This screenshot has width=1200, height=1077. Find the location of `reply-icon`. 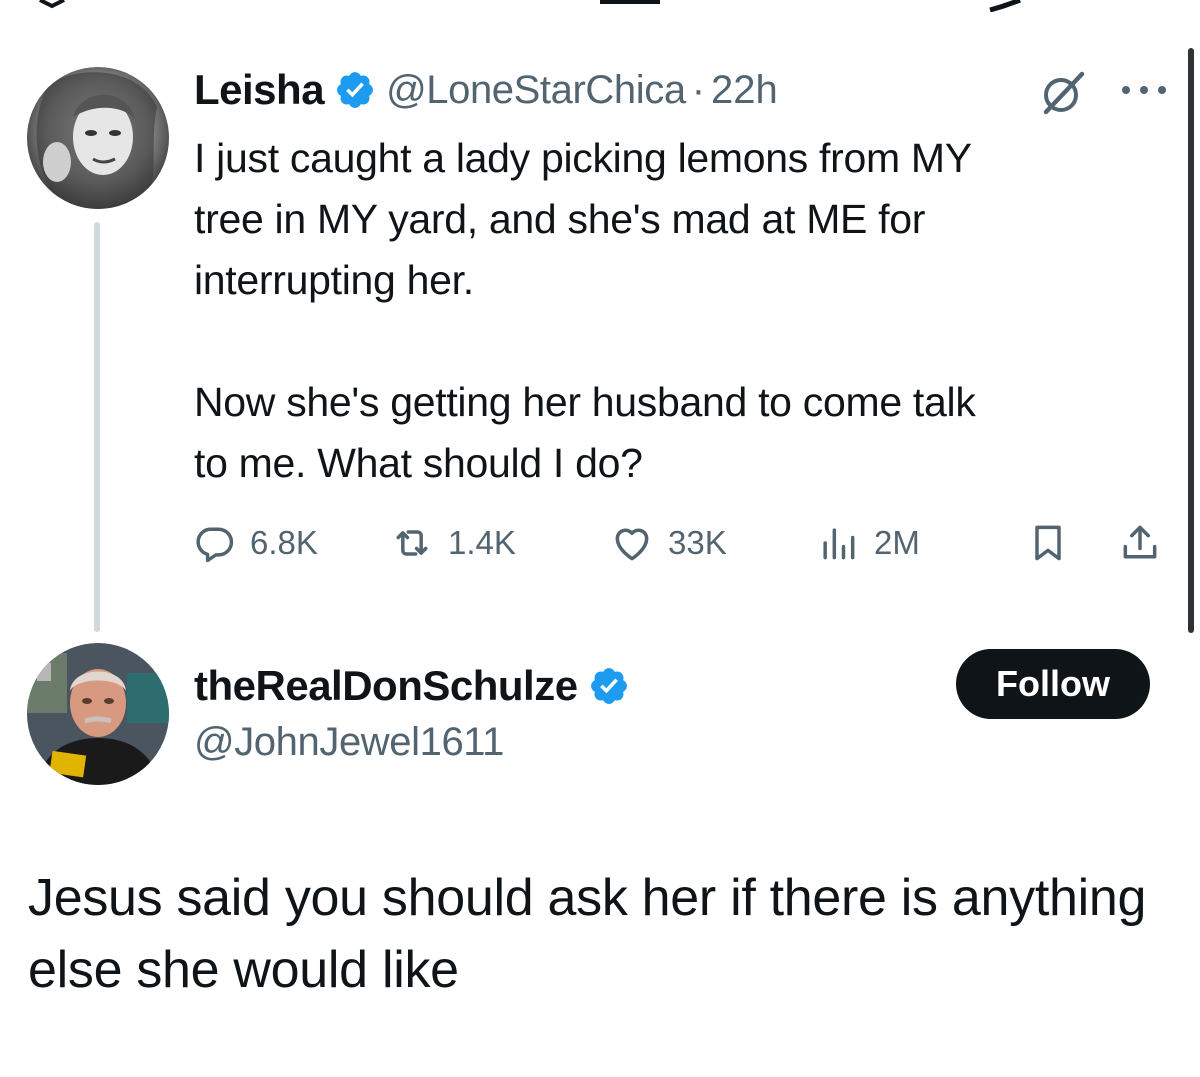

reply-icon is located at coordinates (215, 545).